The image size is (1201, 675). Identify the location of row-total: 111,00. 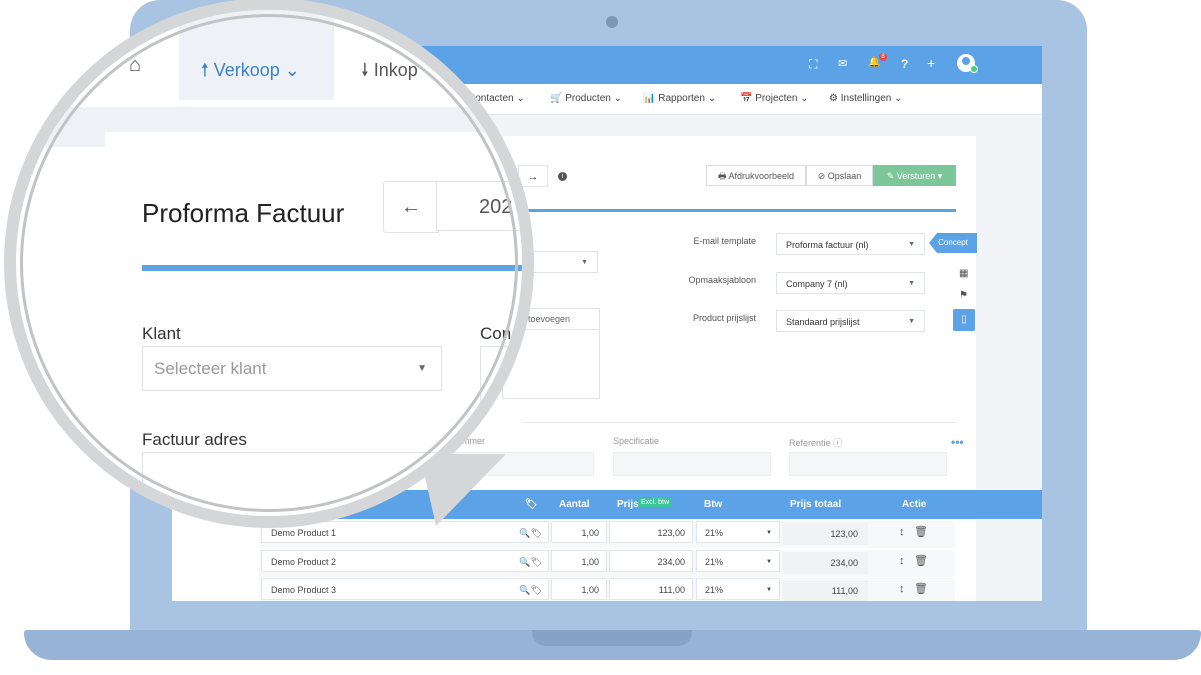
(825, 590).